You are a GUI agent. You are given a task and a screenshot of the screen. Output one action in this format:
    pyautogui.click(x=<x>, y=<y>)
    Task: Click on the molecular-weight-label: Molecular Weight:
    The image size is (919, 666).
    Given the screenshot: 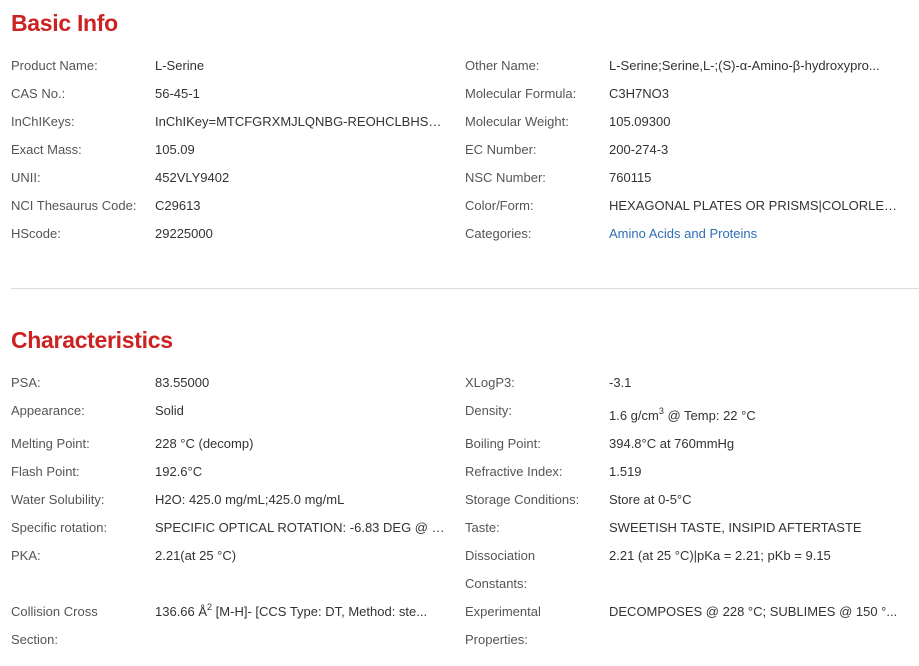 What is the action you would take?
    pyautogui.click(x=517, y=121)
    